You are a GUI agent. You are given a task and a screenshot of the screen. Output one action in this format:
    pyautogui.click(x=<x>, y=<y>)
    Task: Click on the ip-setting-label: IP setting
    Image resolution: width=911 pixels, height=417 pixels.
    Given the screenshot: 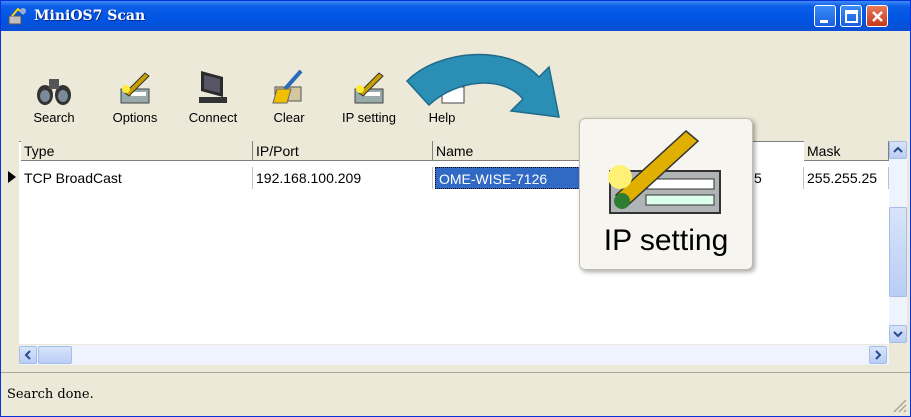 What is the action you would take?
    pyautogui.click(x=369, y=117)
    